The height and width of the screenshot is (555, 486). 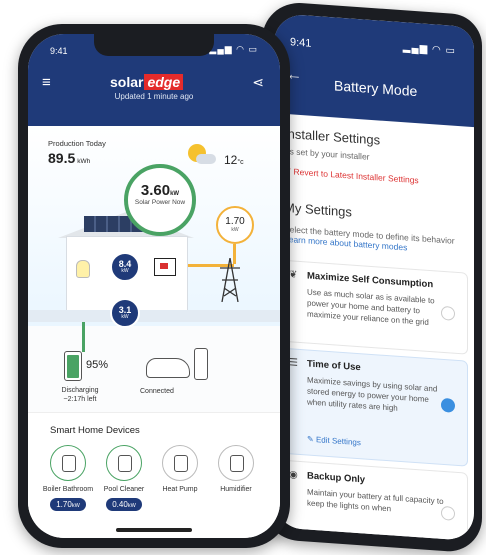 What do you see at coordinates (448, 405) in the screenshot?
I see `option-radio-selected` at bounding box center [448, 405].